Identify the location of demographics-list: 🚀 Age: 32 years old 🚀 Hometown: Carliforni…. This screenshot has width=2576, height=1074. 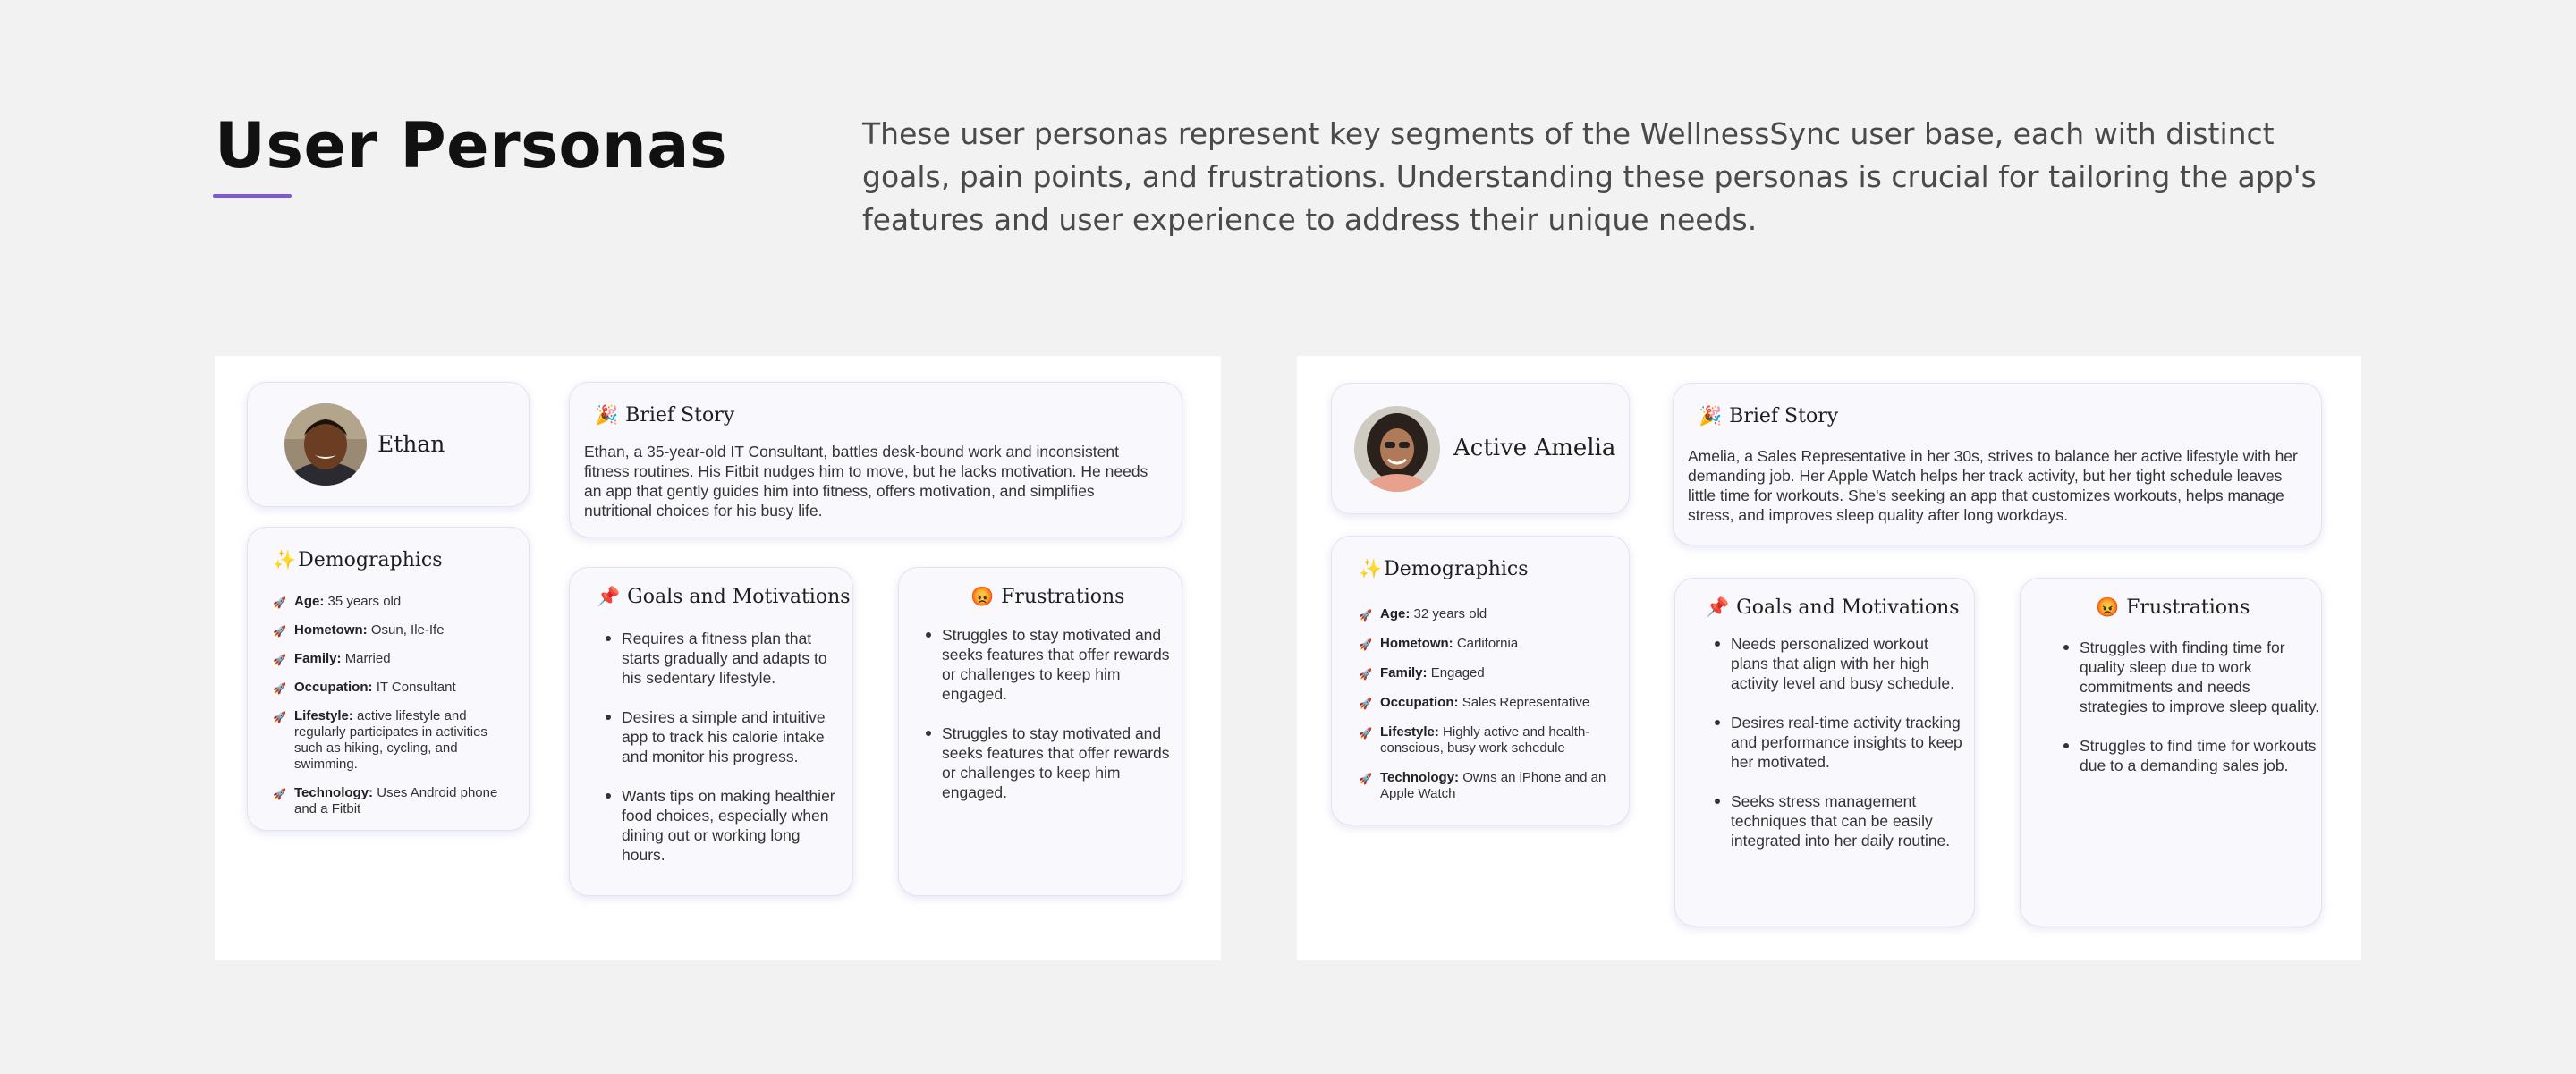
(1484, 704).